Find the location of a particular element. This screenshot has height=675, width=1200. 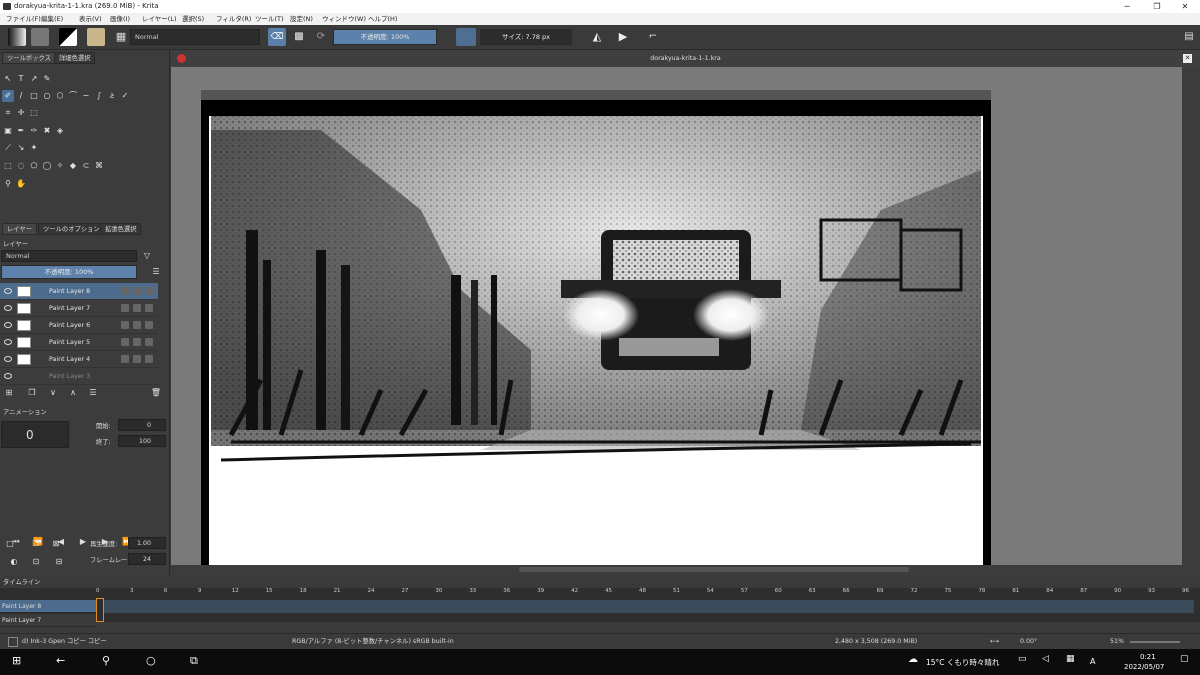

layer-menu-icon: ☰ is located at coordinates (156, 272).